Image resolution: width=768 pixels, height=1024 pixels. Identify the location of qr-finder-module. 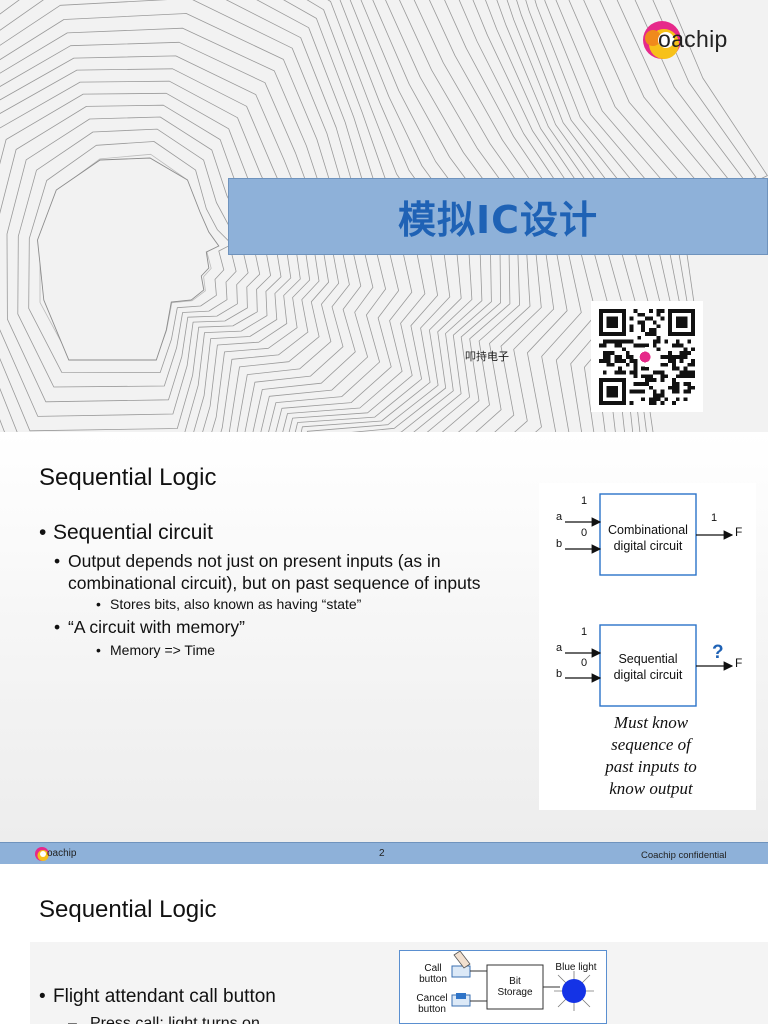
(612, 391).